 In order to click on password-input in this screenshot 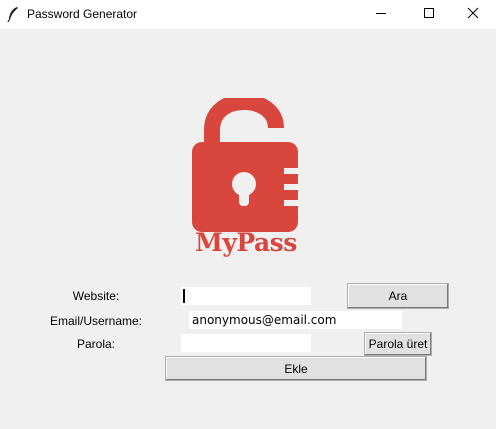, I will do `click(246, 343)`.